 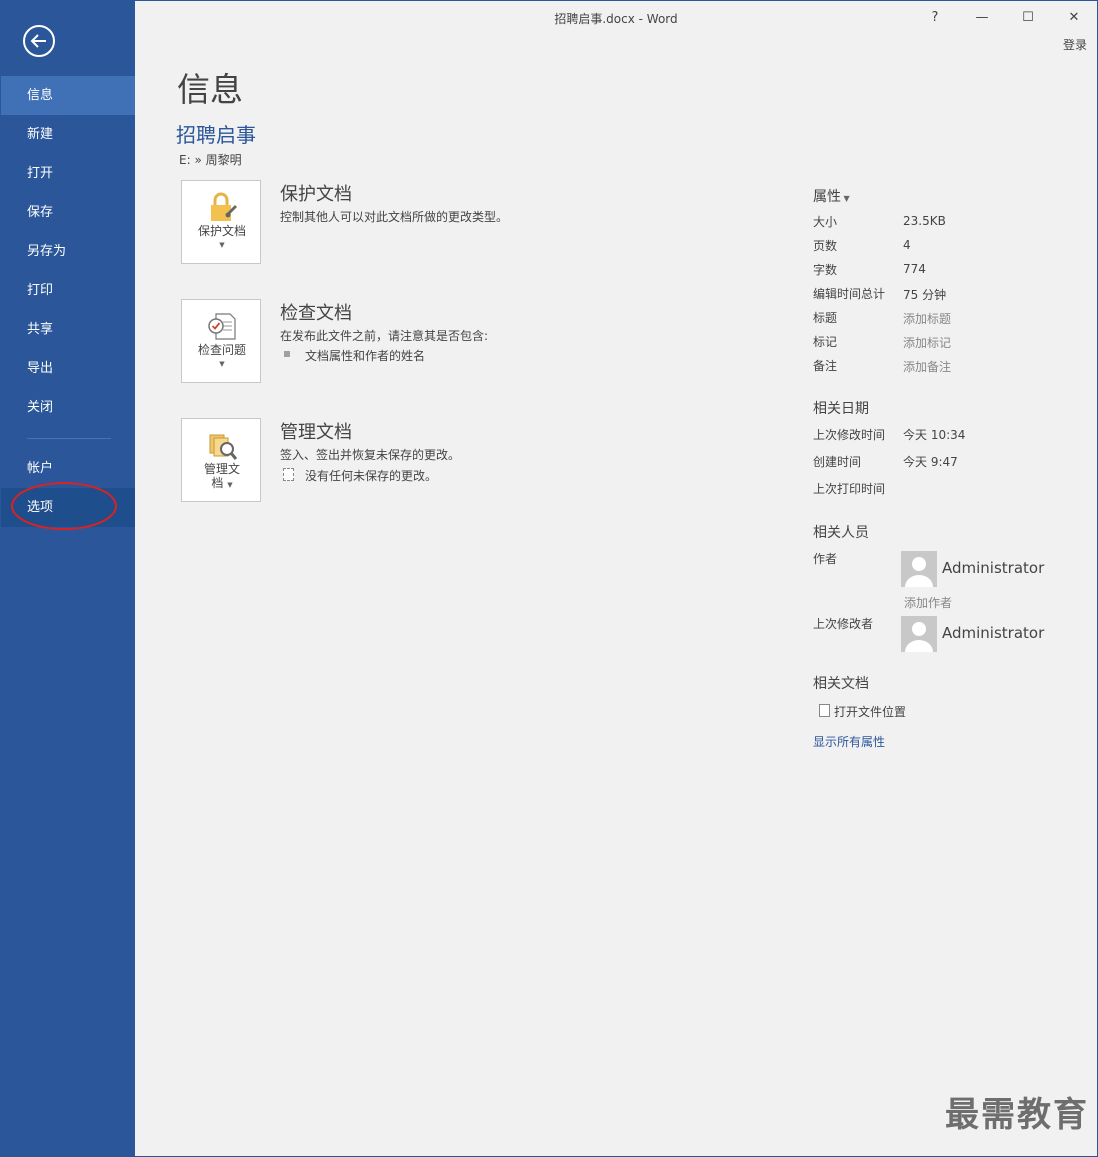 I want to click on back-button, so click(x=39, y=41).